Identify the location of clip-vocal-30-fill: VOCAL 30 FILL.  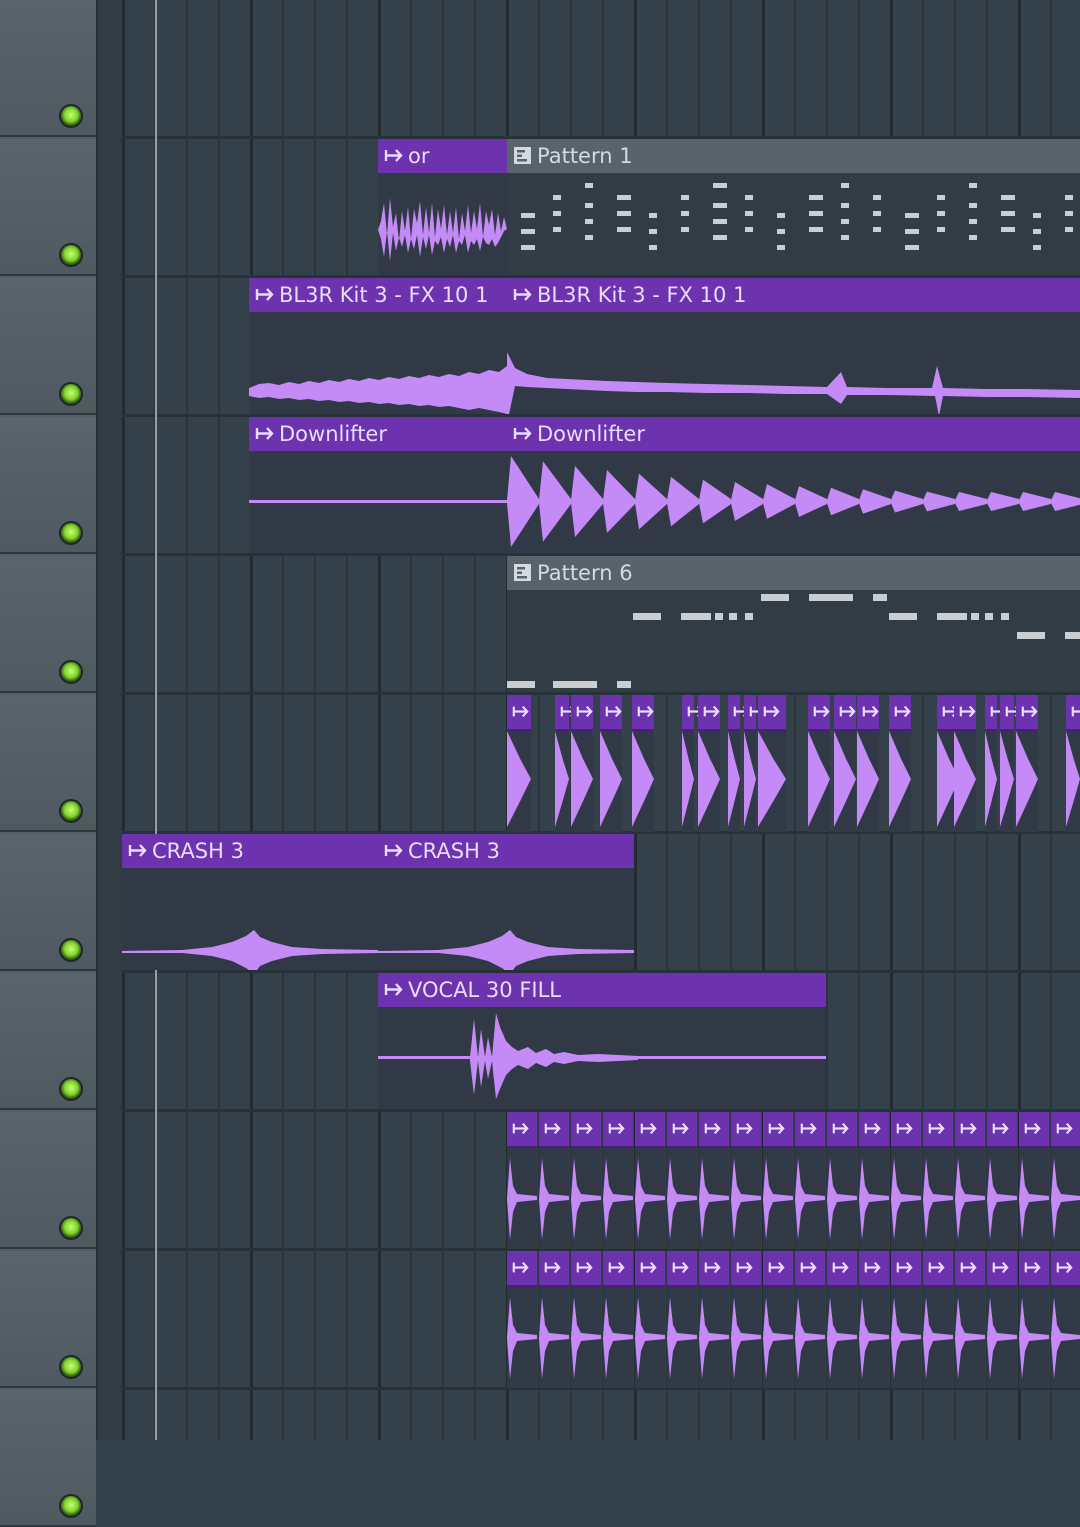
(602, 1041).